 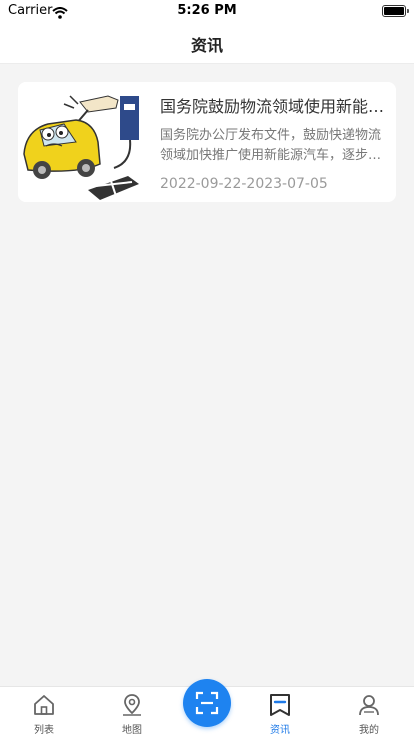 I want to click on user-icon, so click(x=369, y=705).